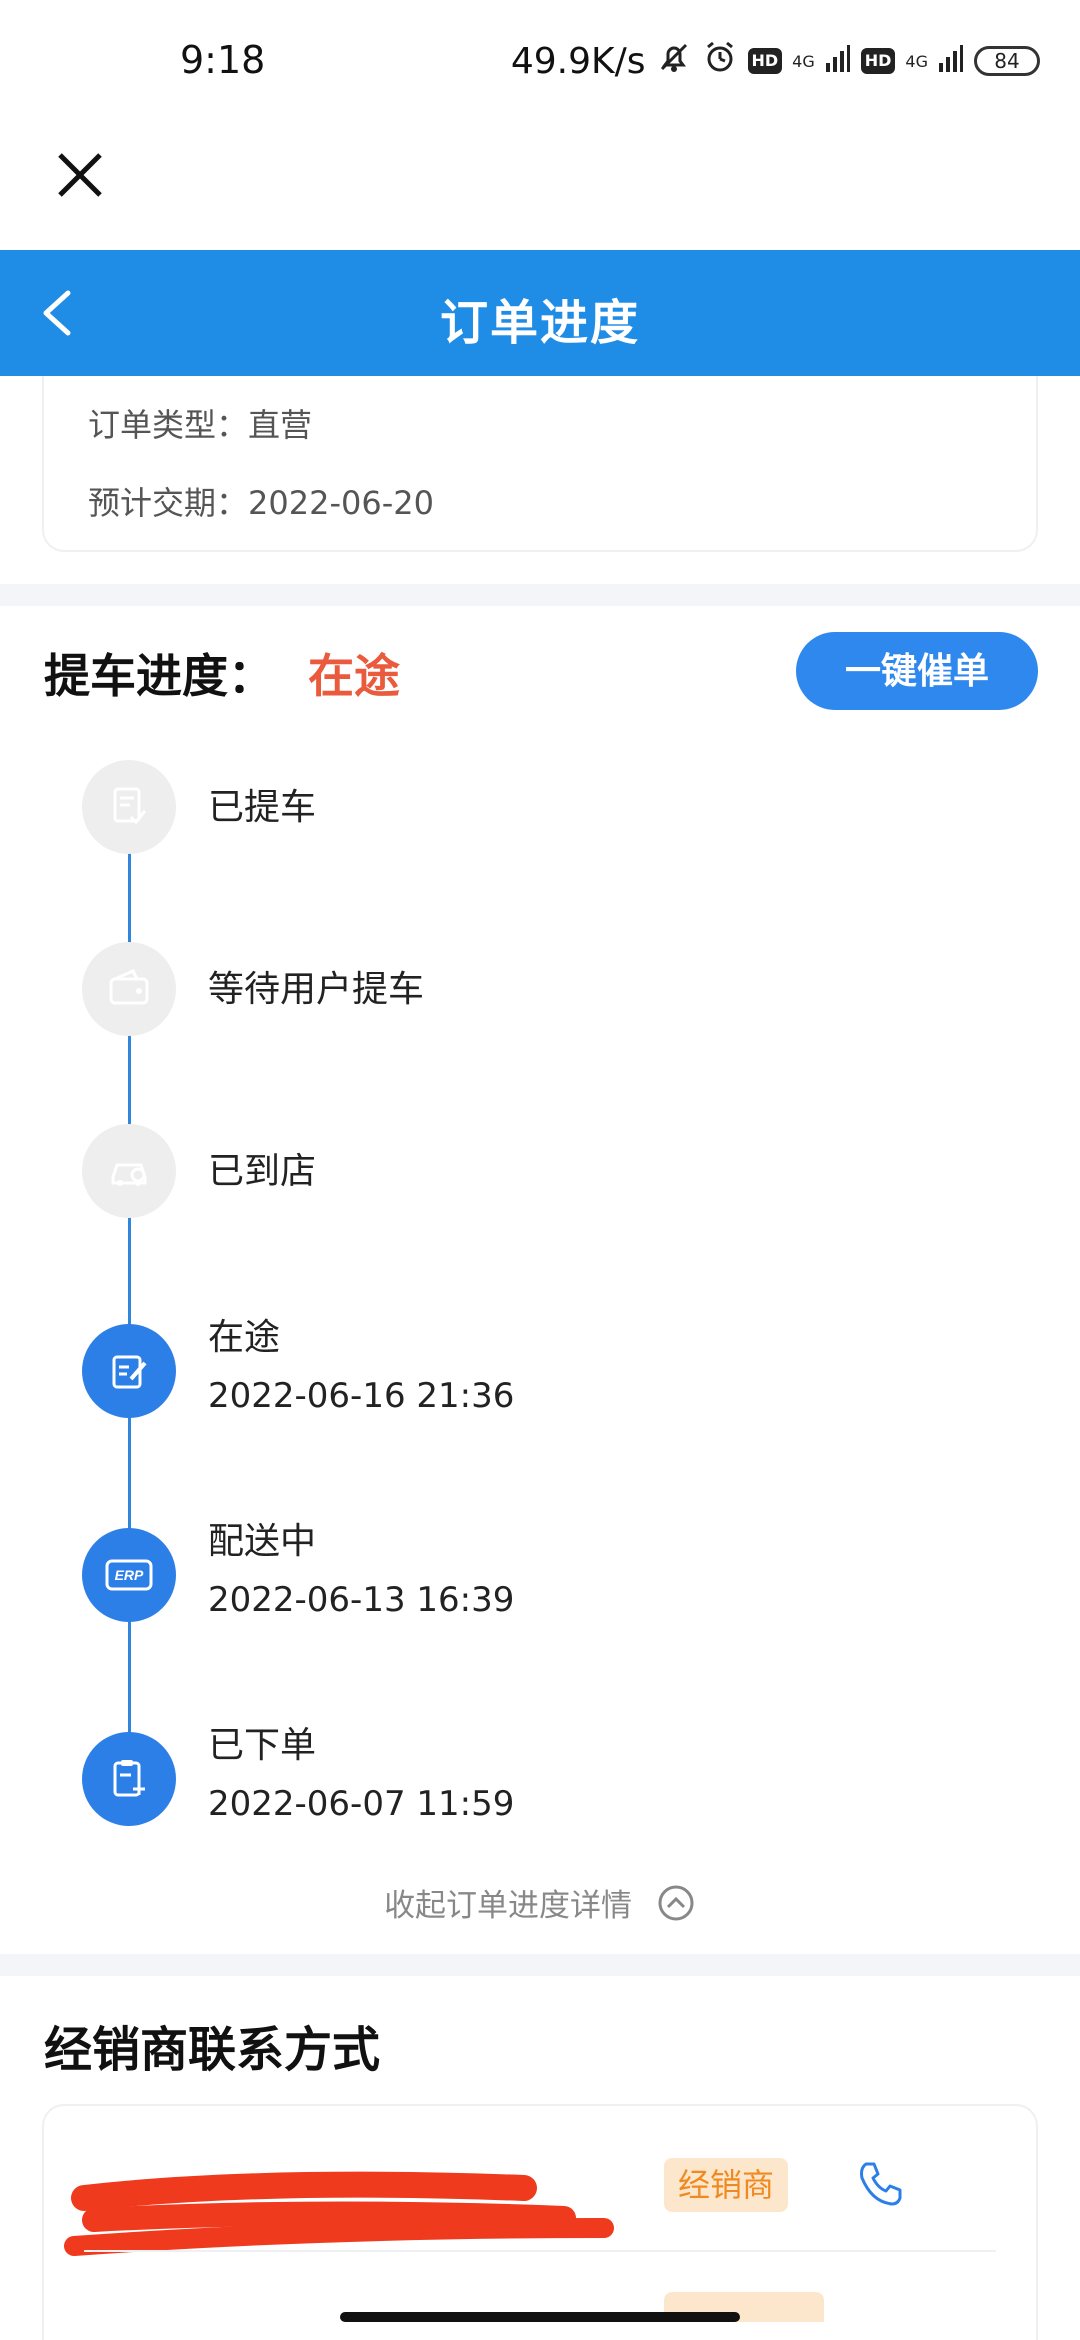 This screenshot has height=2340, width=1080. Describe the element at coordinates (720, 61) in the screenshot. I see `alarm-icon` at that location.